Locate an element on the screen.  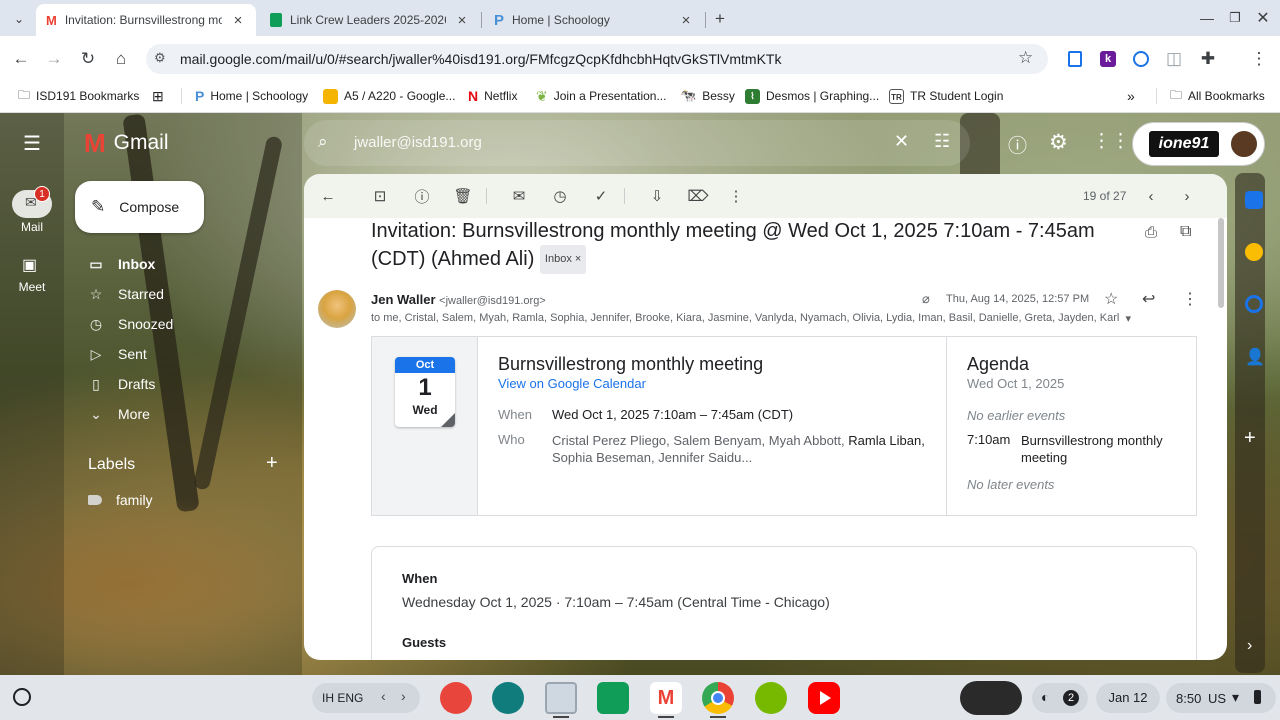
bookmark-tr-student: TR TR Student Login is located at coordinates (946, 96).